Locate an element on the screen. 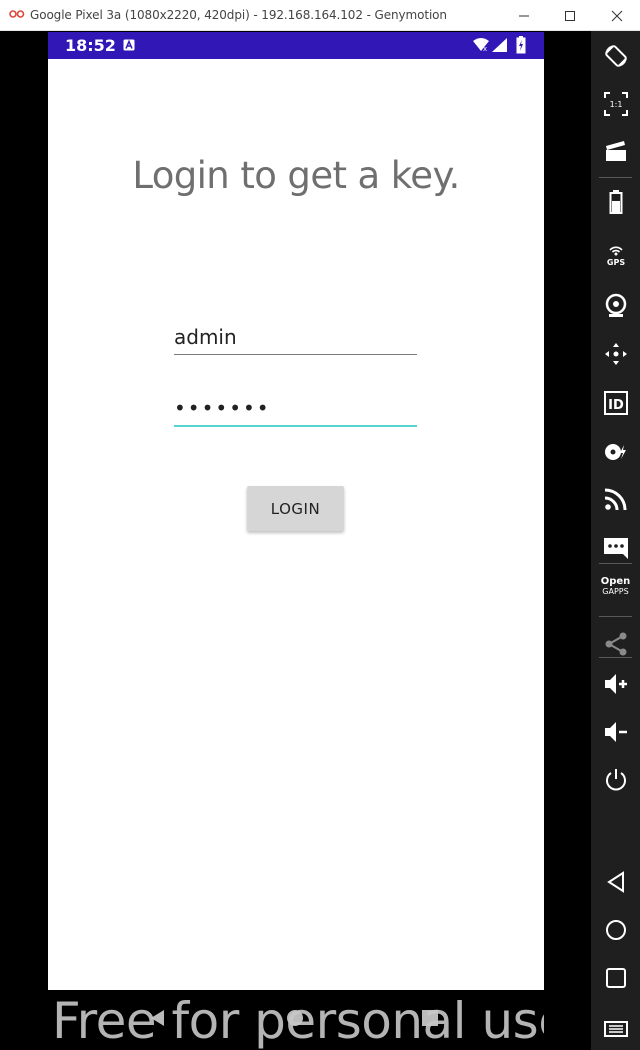 The width and height of the screenshot is (640, 1050). pixel-perfect-icon: 1:1 is located at coordinates (616, 104).